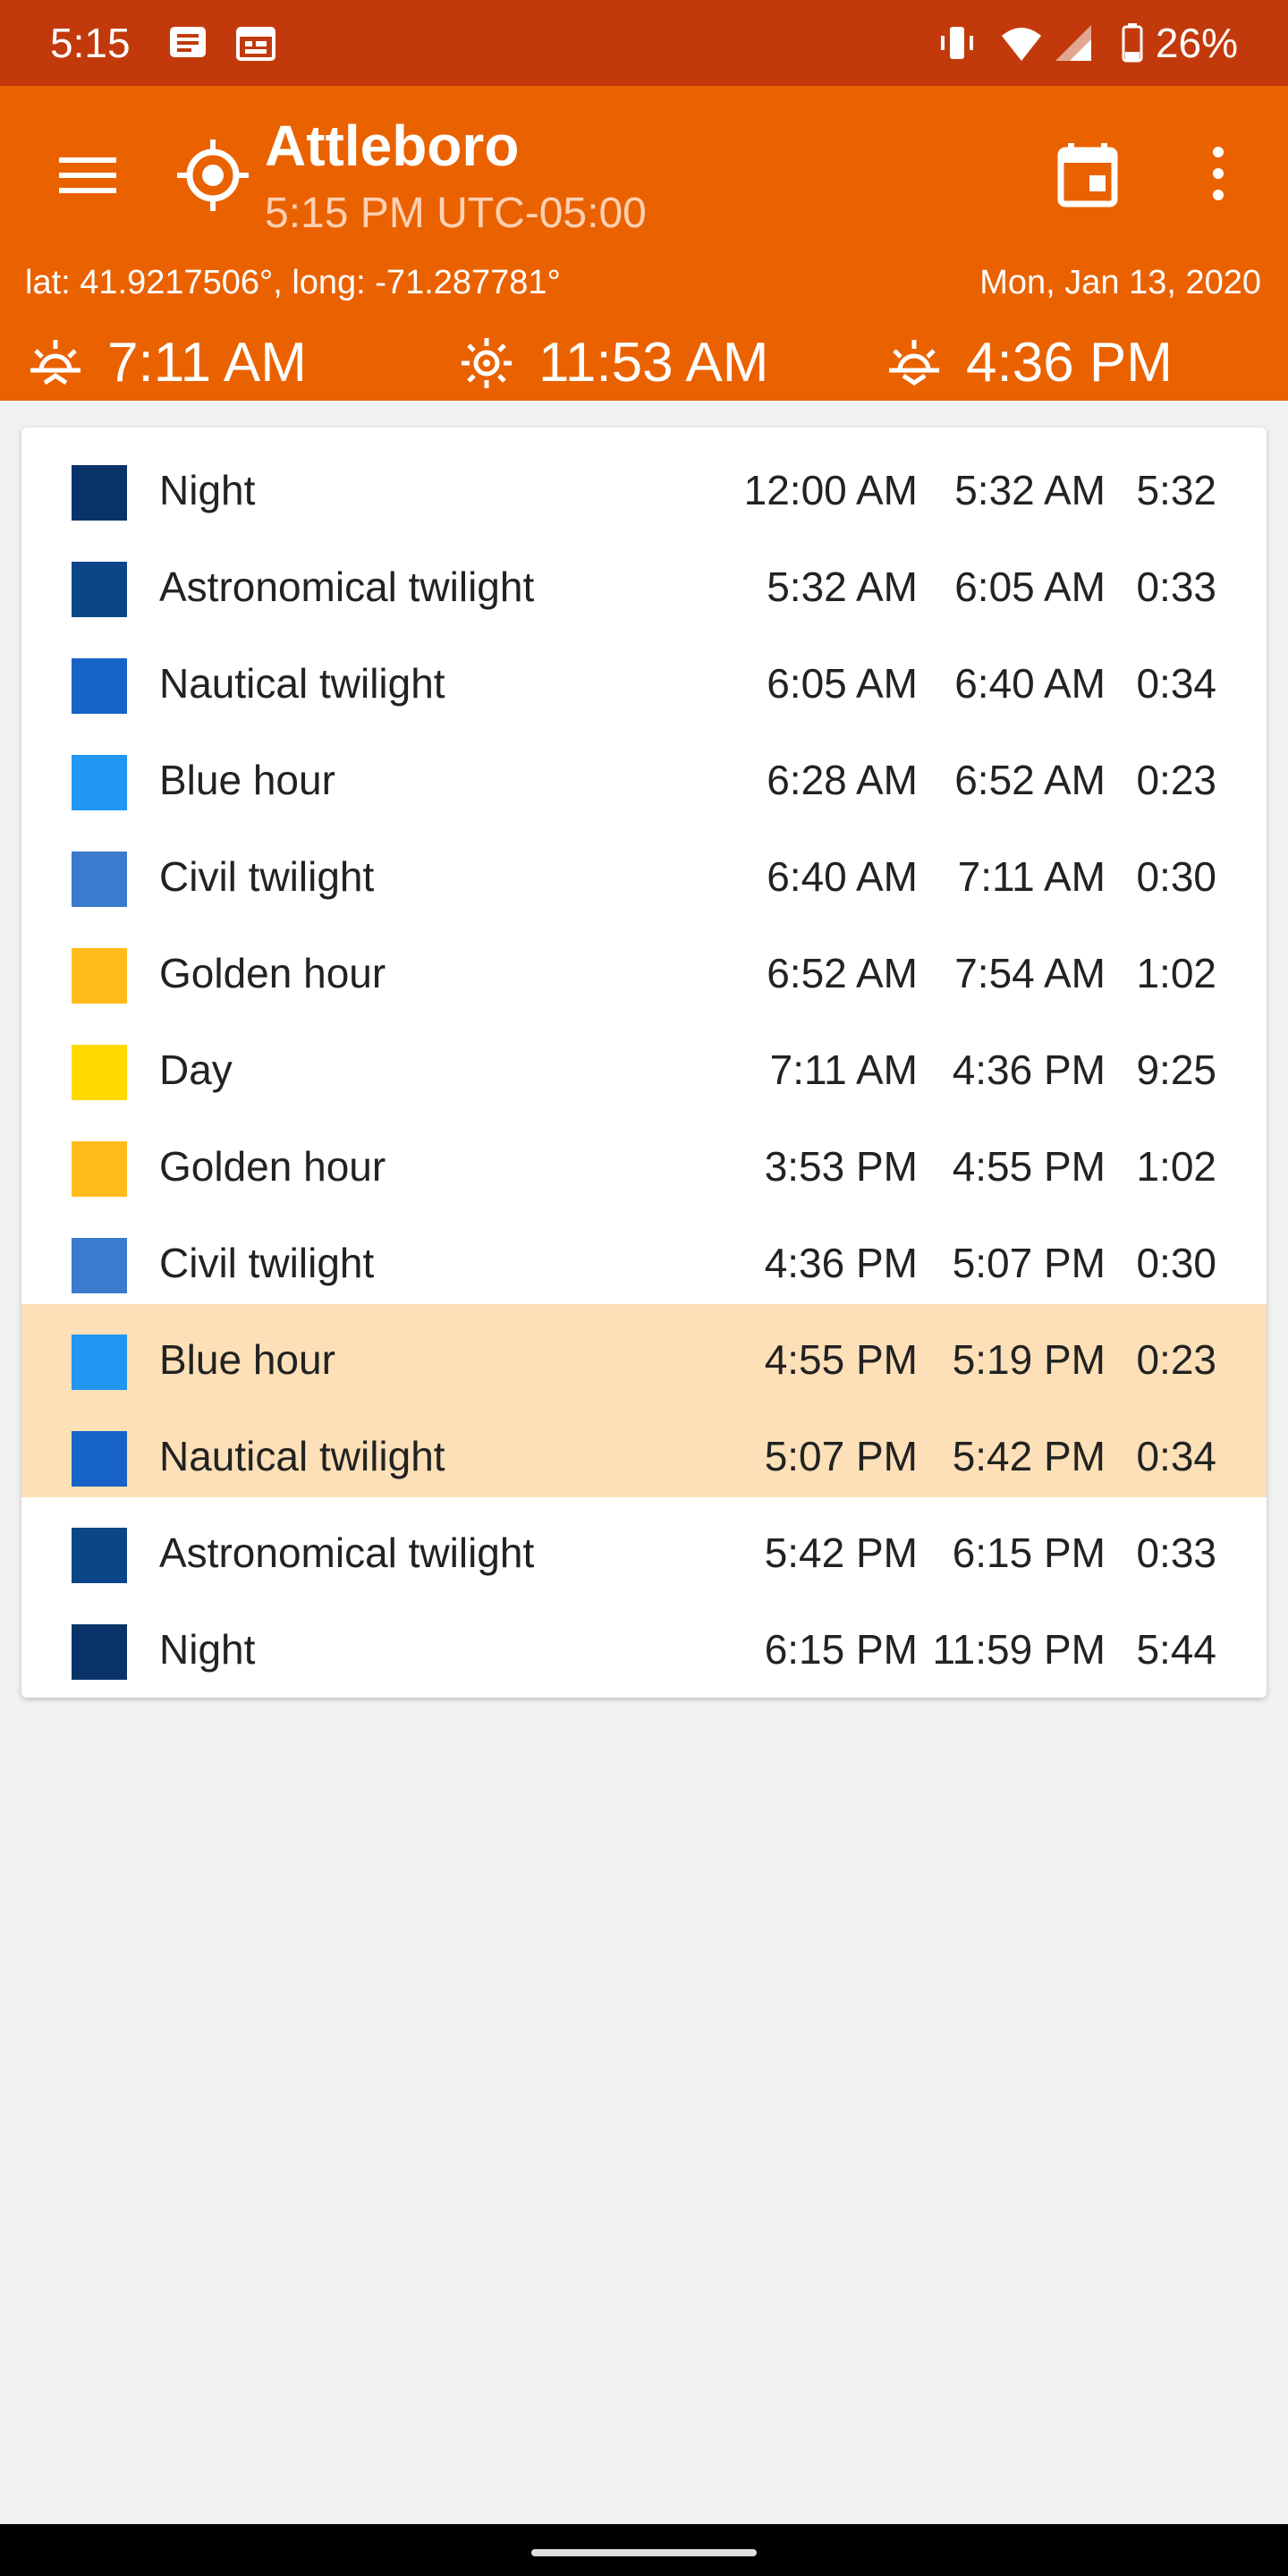 This screenshot has width=1288, height=2576. Describe the element at coordinates (212, 175) in the screenshot. I see `location-icon` at that location.